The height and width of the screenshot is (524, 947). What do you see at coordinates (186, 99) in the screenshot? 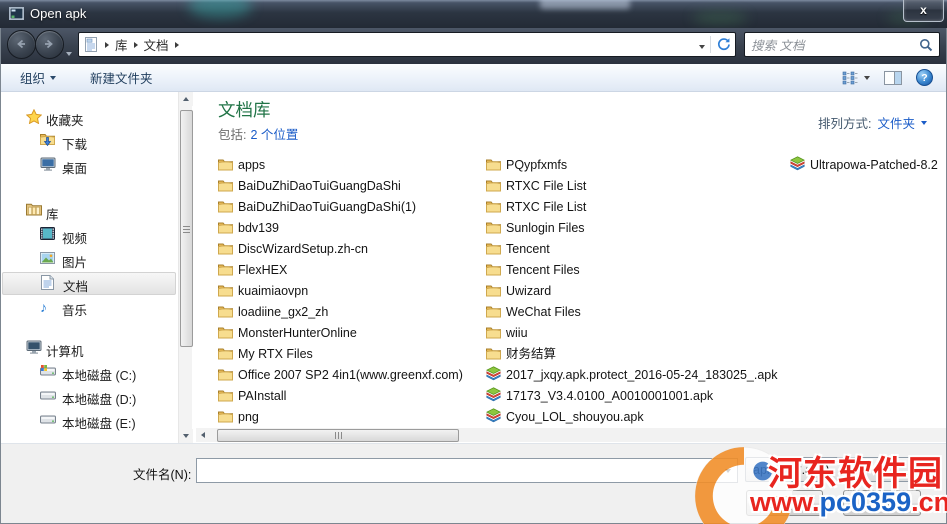
I see `scroll-up-button` at bounding box center [186, 99].